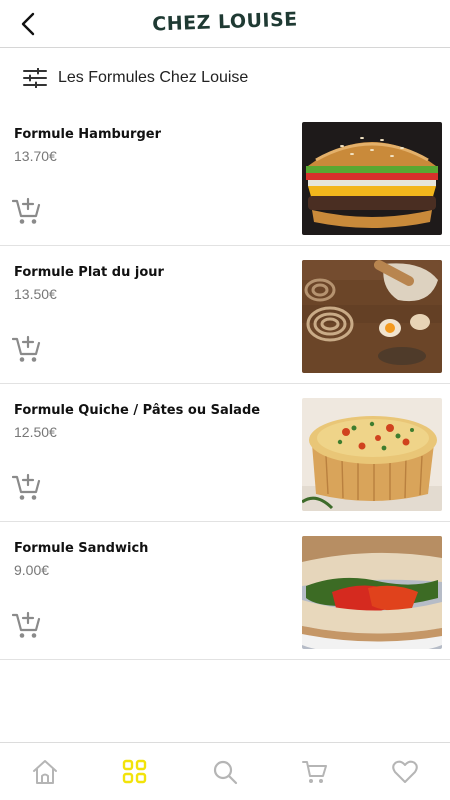 The image size is (450, 800). Describe the element at coordinates (153, 77) in the screenshot. I see `section-title: Les Formules Chez Louise` at that location.